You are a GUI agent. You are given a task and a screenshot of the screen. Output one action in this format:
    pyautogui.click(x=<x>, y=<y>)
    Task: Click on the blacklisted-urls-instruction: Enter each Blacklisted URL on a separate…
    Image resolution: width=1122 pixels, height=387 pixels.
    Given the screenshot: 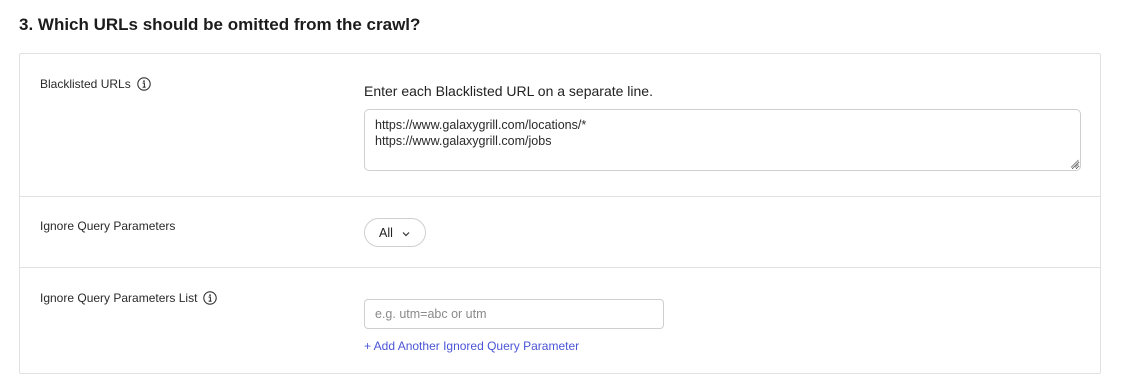 What is the action you would take?
    pyautogui.click(x=508, y=91)
    